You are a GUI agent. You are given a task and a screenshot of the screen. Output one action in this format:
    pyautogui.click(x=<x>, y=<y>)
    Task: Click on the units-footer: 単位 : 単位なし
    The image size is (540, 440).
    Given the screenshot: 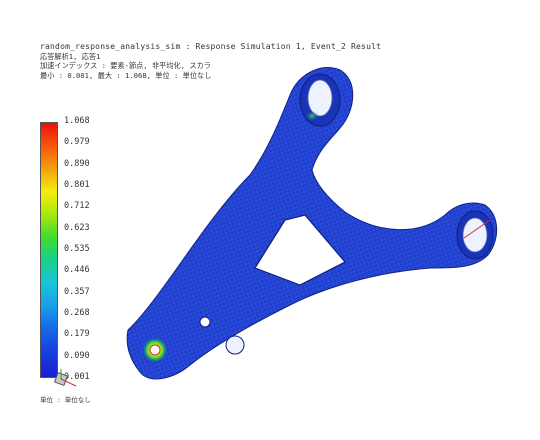 What is the action you would take?
    pyautogui.click(x=65, y=400)
    